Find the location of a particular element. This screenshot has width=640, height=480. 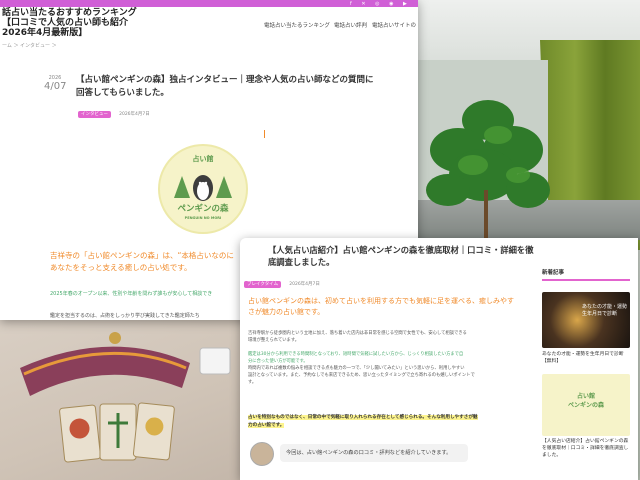

intro-line: 吉祥寺の「占い館ペンギンの森」は、“本格占いなのに is located at coordinates (142, 255).